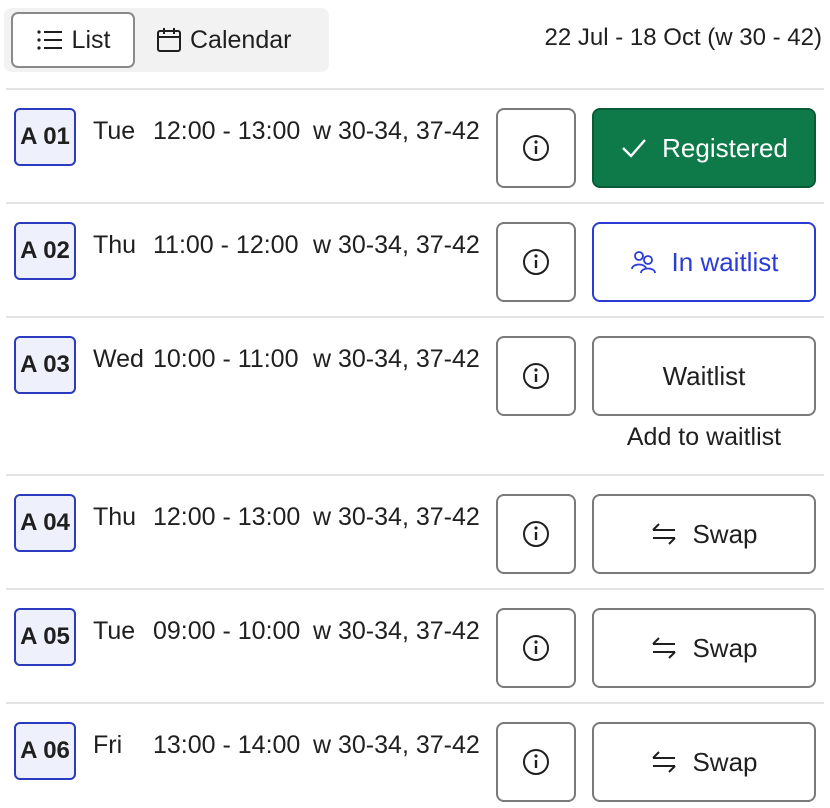 The image size is (830, 808). What do you see at coordinates (169, 40) in the screenshot?
I see `calendar-icon` at bounding box center [169, 40].